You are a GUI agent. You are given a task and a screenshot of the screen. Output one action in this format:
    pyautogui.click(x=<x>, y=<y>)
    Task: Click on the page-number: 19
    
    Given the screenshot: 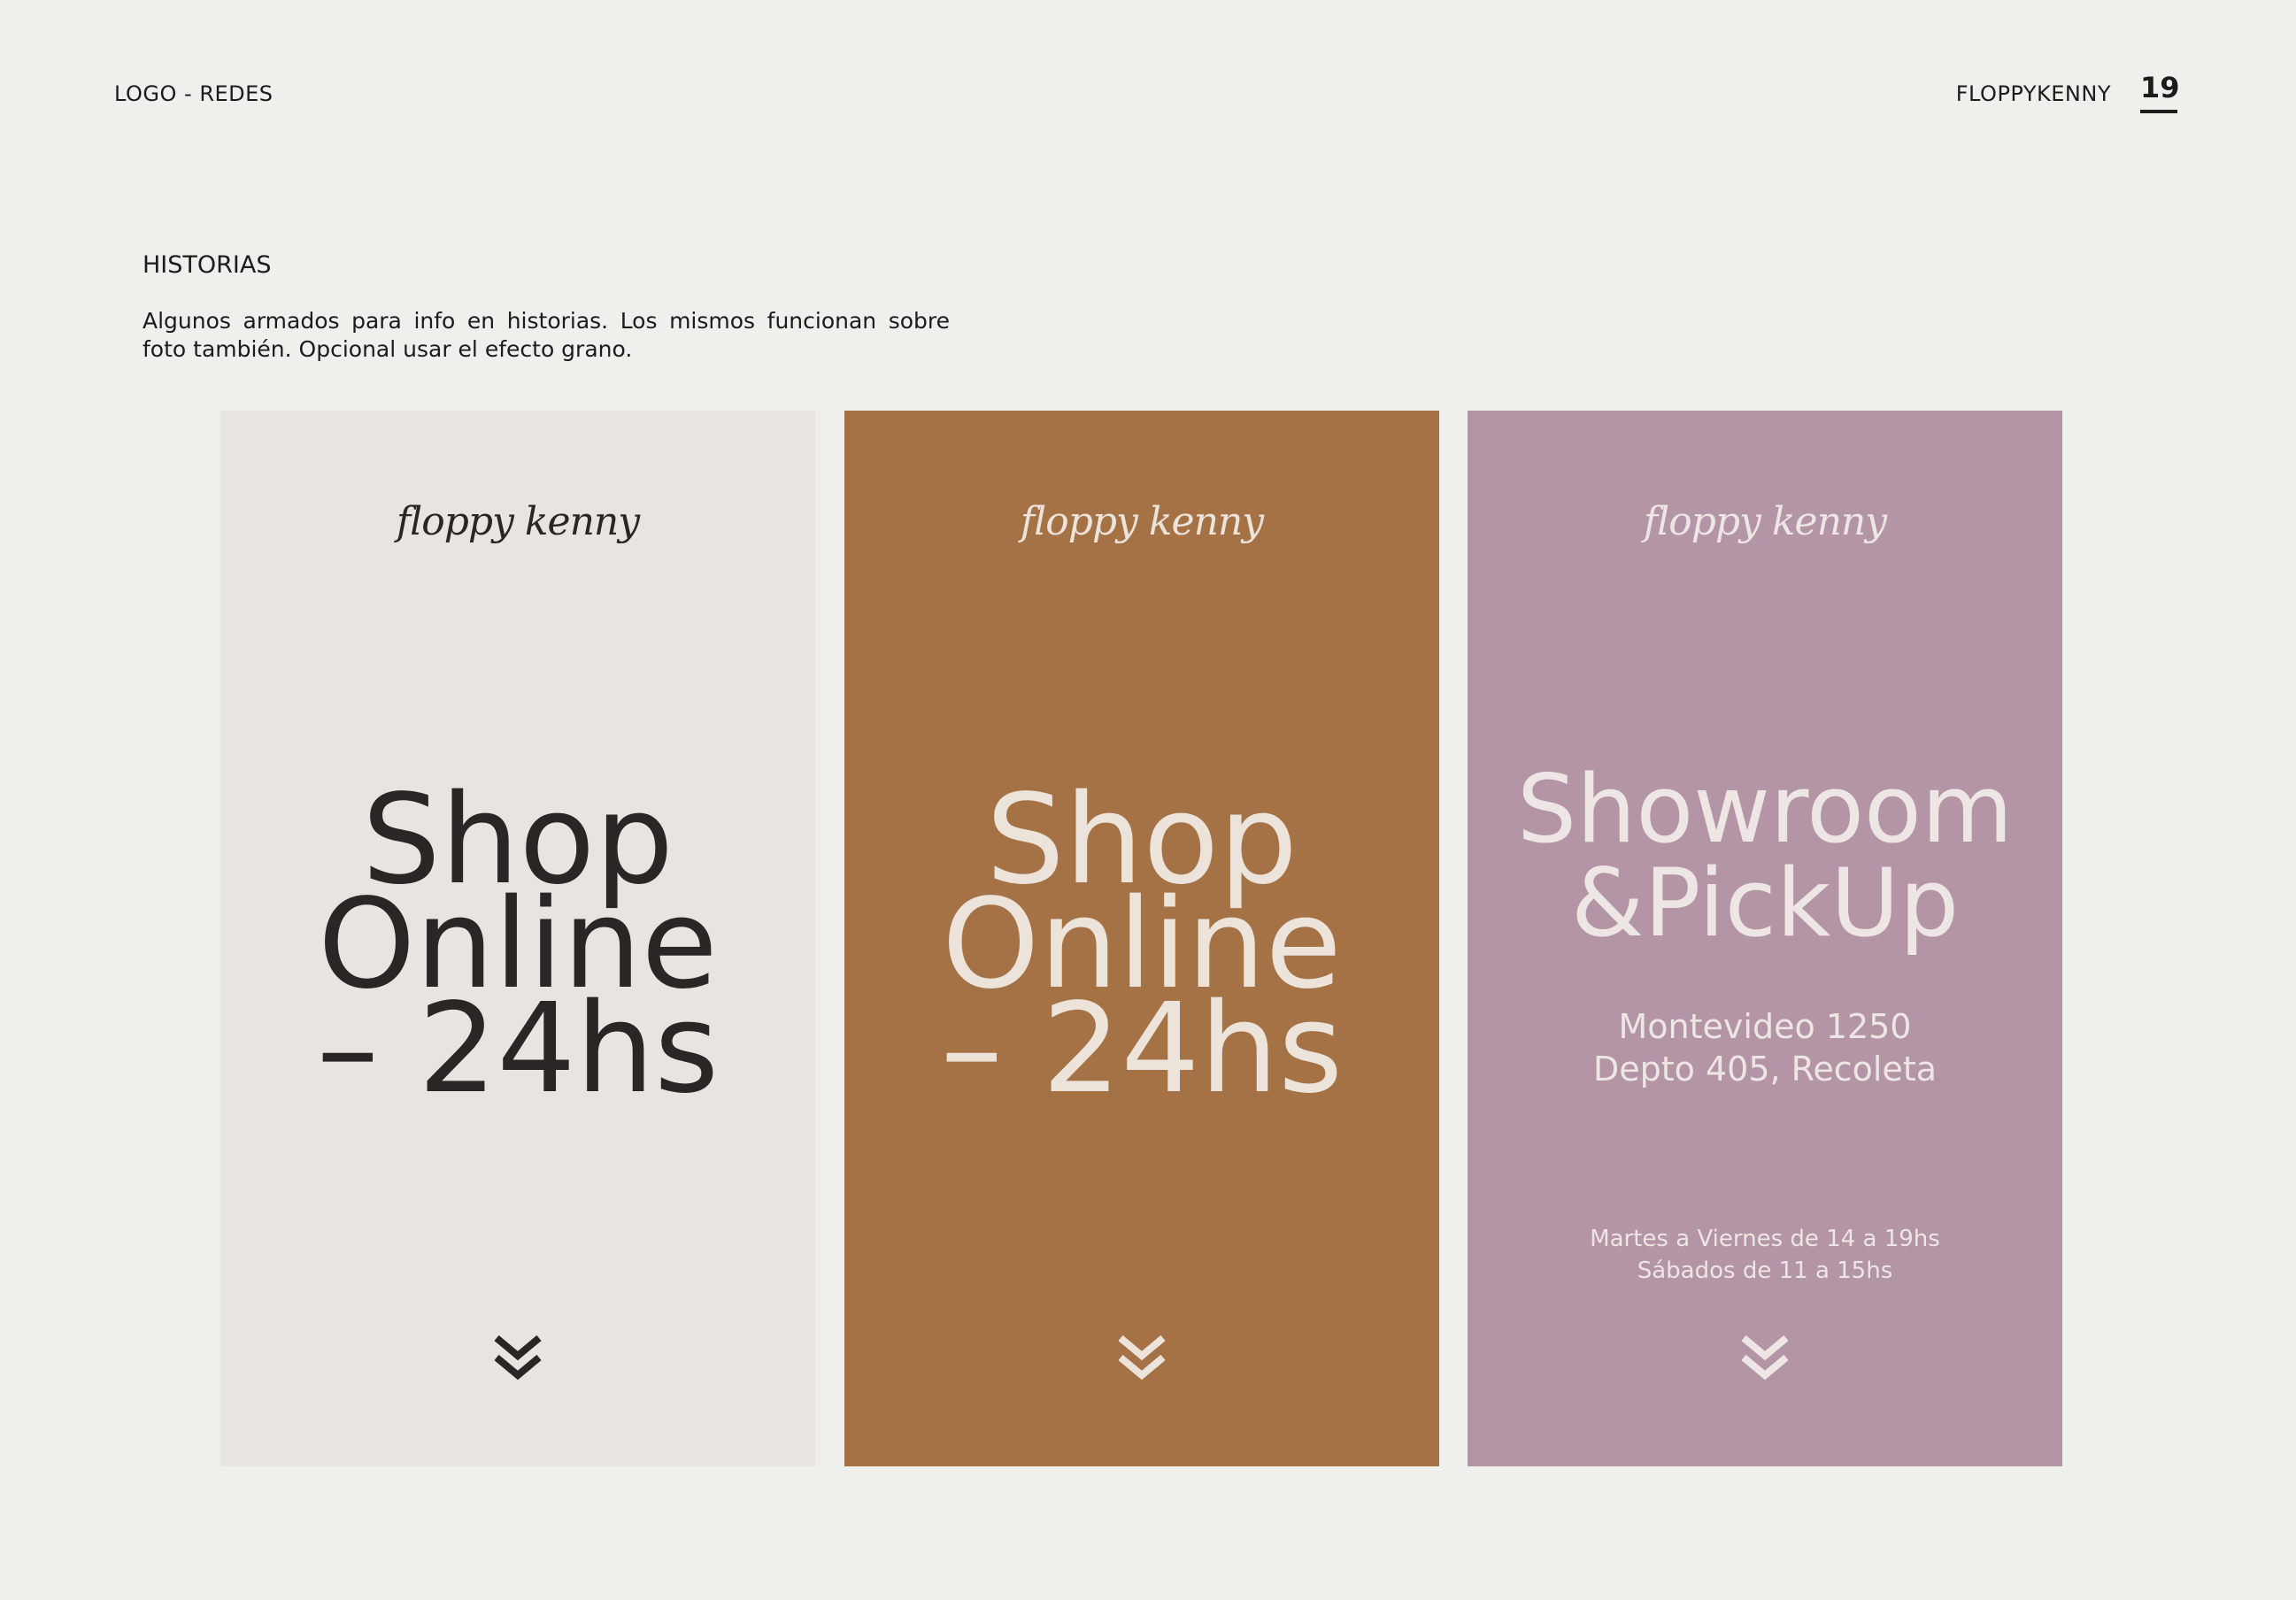 What is the action you would take?
    pyautogui.click(x=2160, y=92)
    